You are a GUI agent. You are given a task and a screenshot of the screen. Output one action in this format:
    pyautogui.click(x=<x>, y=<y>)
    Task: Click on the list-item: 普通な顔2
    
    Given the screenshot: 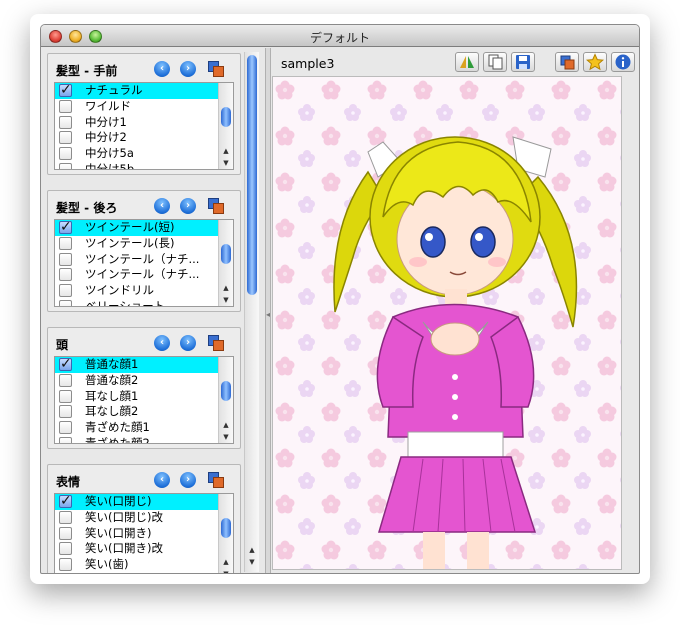 What is the action you would take?
    pyautogui.click(x=144, y=381)
    